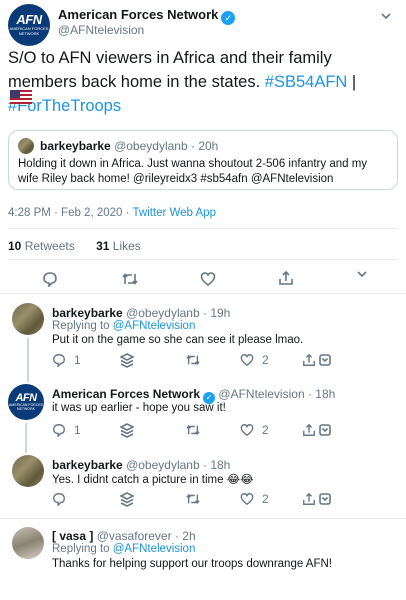 Image resolution: width=406 pixels, height=600 pixels. I want to click on quoted-age: · 20h, so click(204, 146).